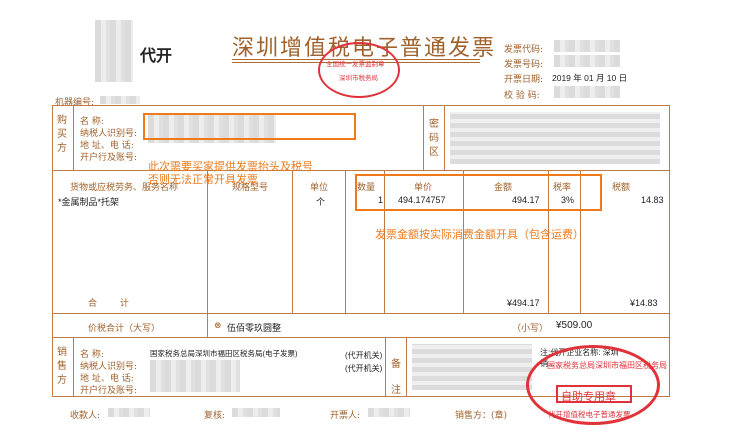 Image resolution: width=750 pixels, height=438 pixels. Describe the element at coordinates (250, 188) in the screenshot. I see `col-spec-header: 规格型号` at that location.